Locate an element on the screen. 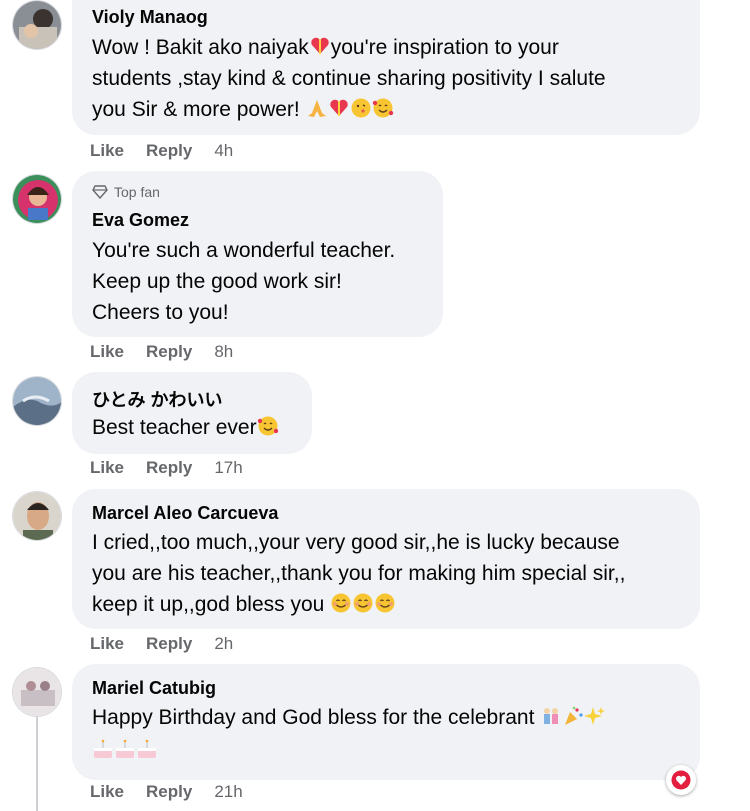 The width and height of the screenshot is (750, 811). comment-bubble: ひとみ かわいい Best teacher ever is located at coordinates (192, 413).